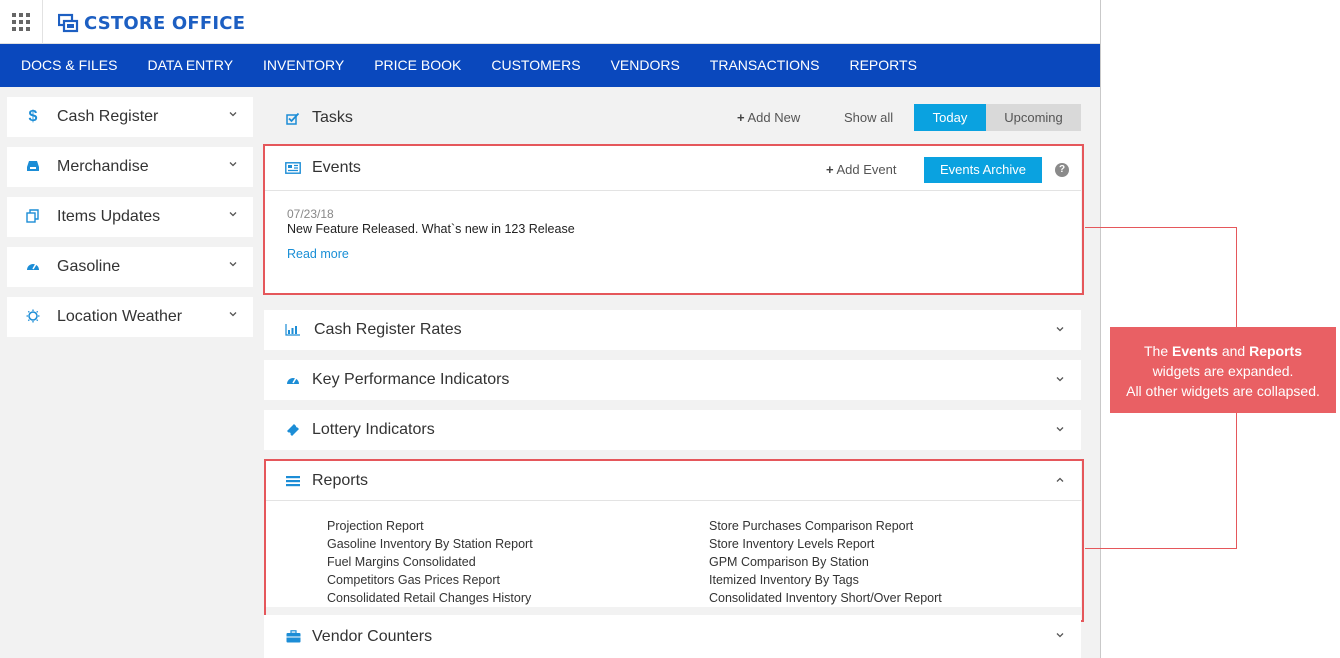 This screenshot has height=658, width=1340. I want to click on ticket-icon, so click(293, 430).